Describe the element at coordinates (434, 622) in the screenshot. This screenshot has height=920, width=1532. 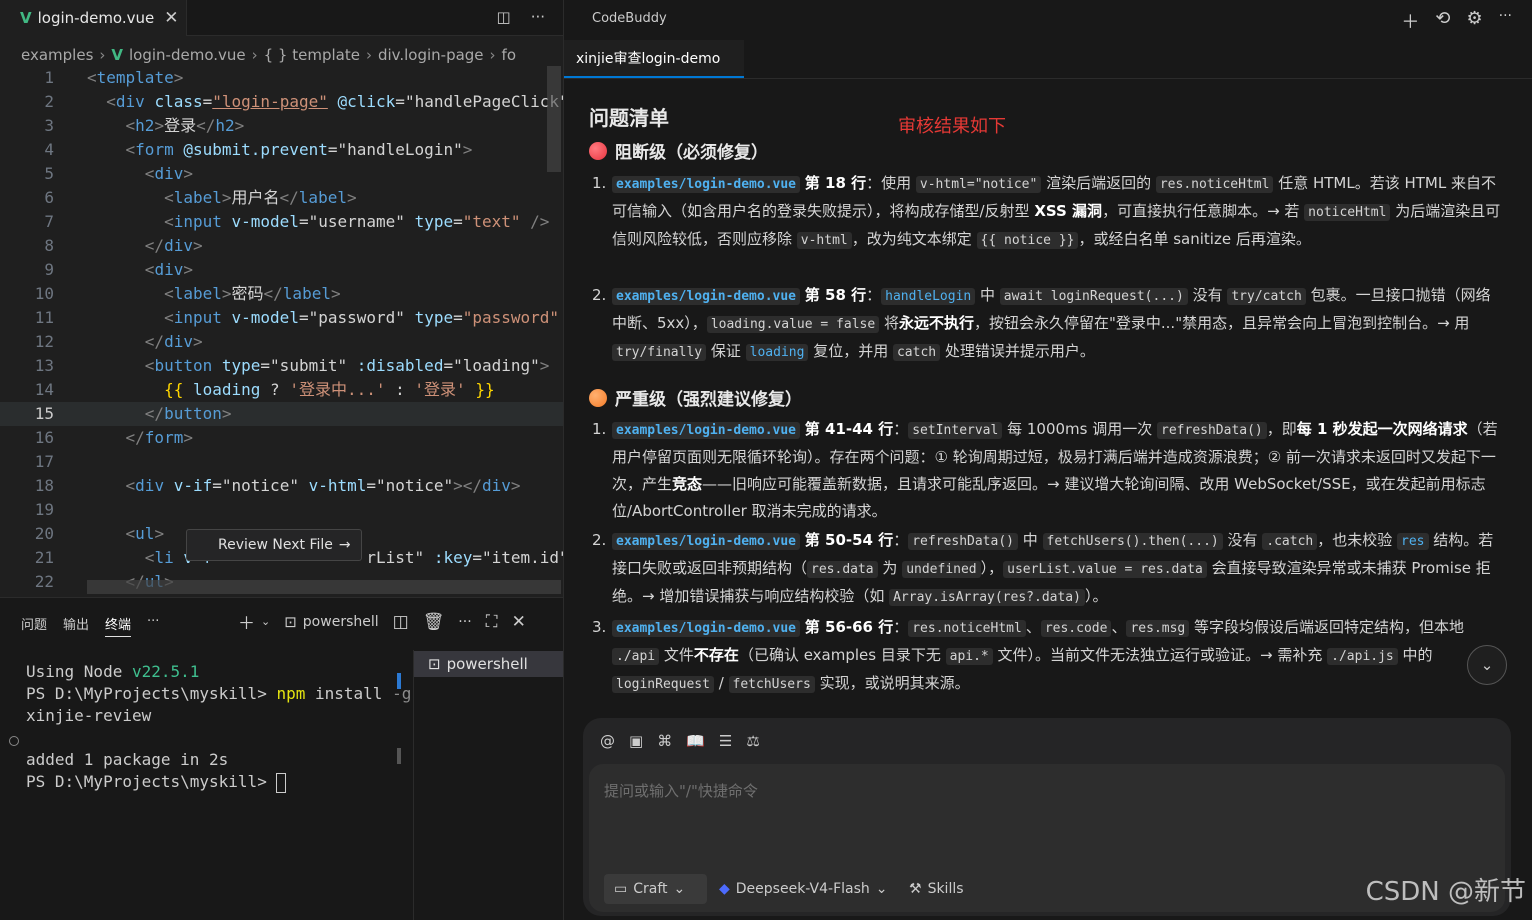
I see `trash-icon: 🗑` at that location.